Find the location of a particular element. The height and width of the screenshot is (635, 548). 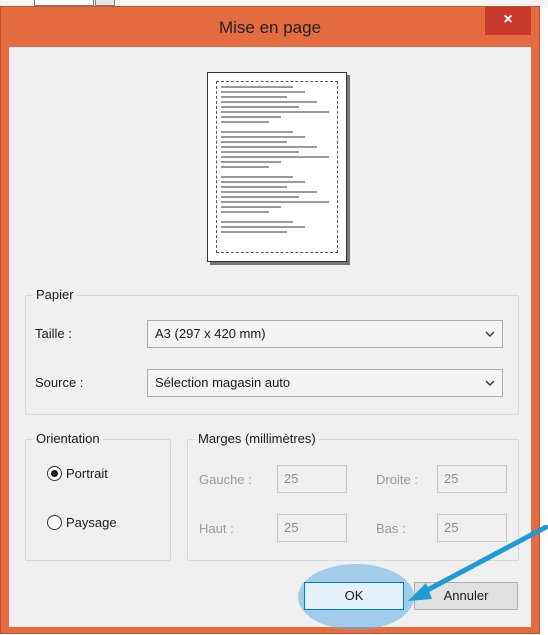

dialog-title: Mise en page is located at coordinates (270, 27).